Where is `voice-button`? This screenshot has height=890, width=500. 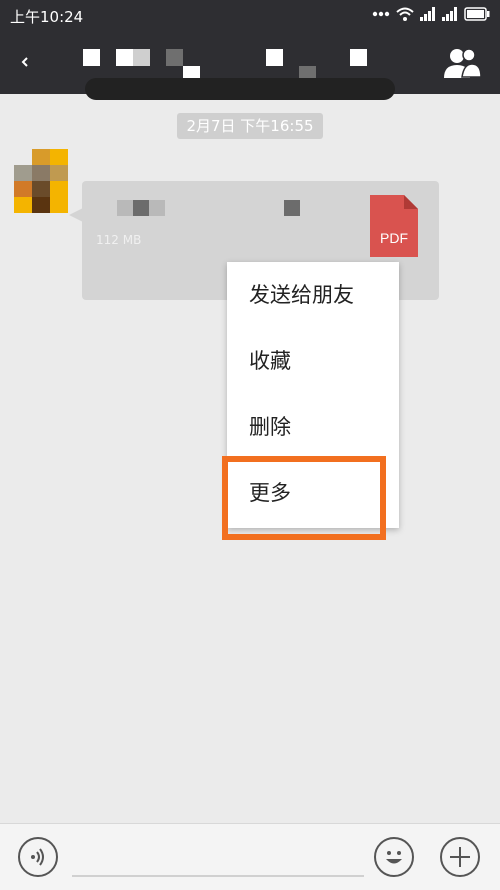 voice-button is located at coordinates (38, 857).